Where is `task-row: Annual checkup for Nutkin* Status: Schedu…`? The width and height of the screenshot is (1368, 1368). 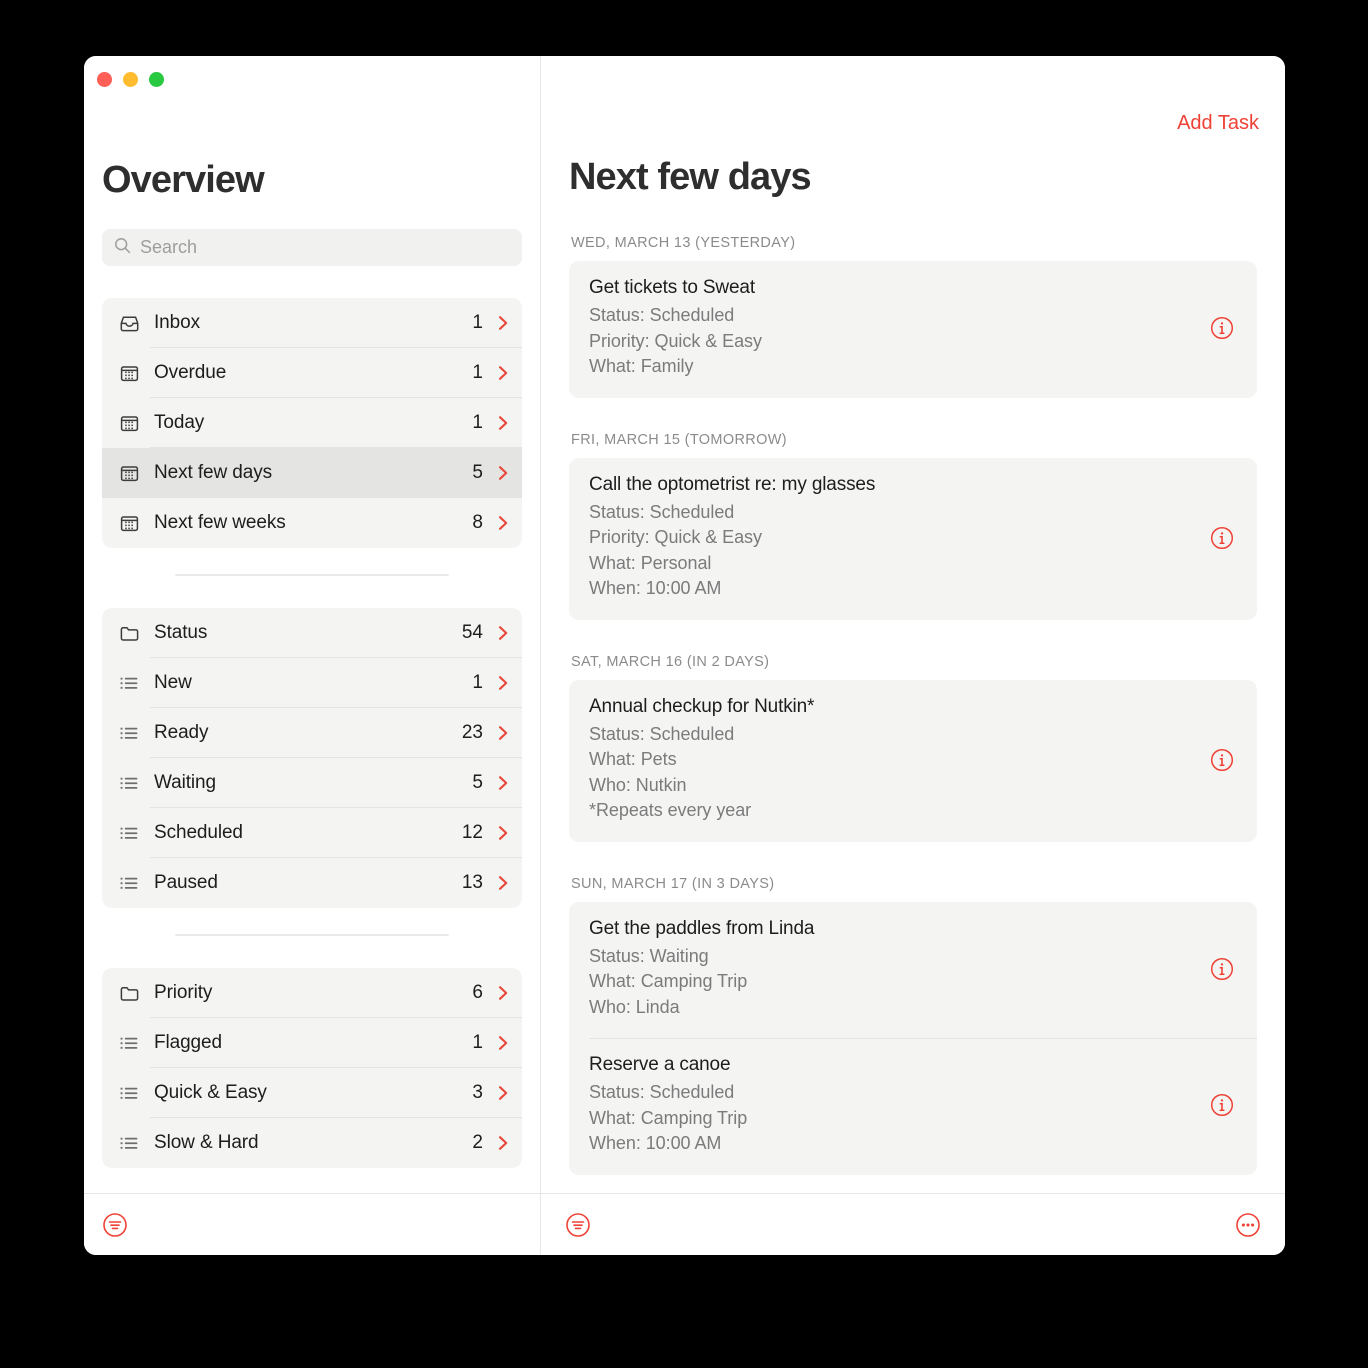
task-row: Annual checkup for Nutkin* Status: Schedu… is located at coordinates (913, 761).